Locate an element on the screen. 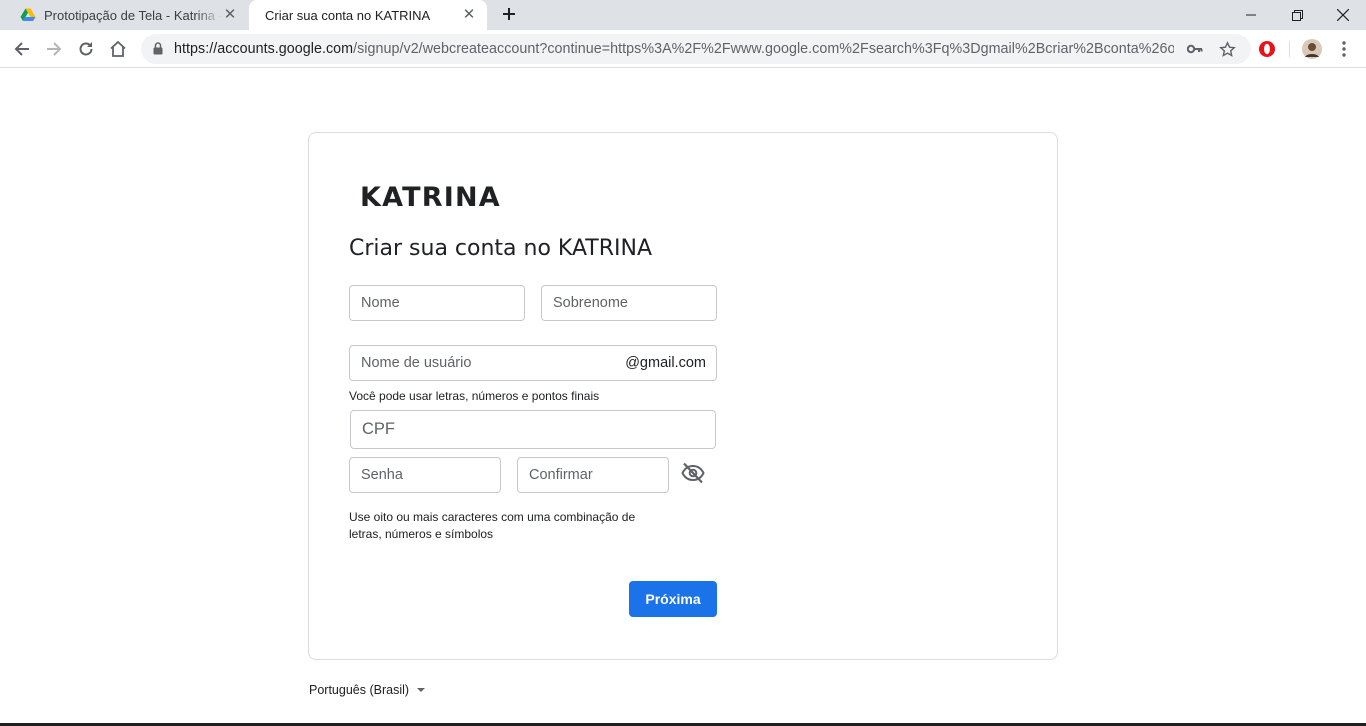  key-icon is located at coordinates (1195, 49).